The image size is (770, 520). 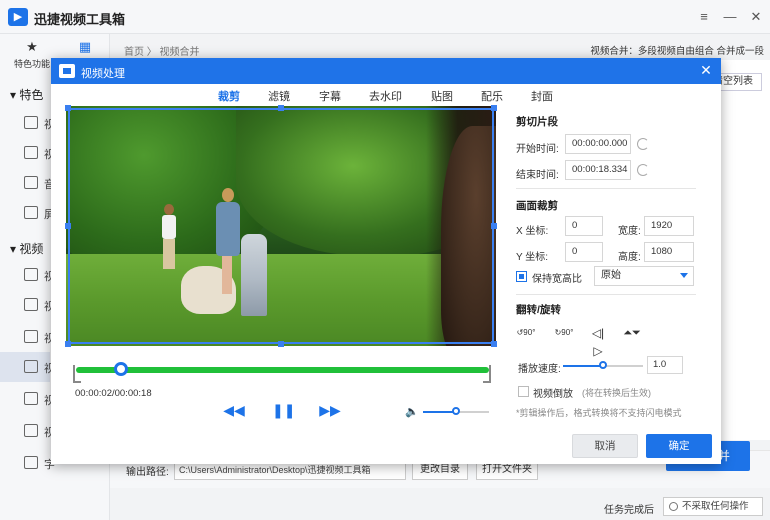 I want to click on y-coordinate-label: Y 坐标:, so click(x=532, y=257).